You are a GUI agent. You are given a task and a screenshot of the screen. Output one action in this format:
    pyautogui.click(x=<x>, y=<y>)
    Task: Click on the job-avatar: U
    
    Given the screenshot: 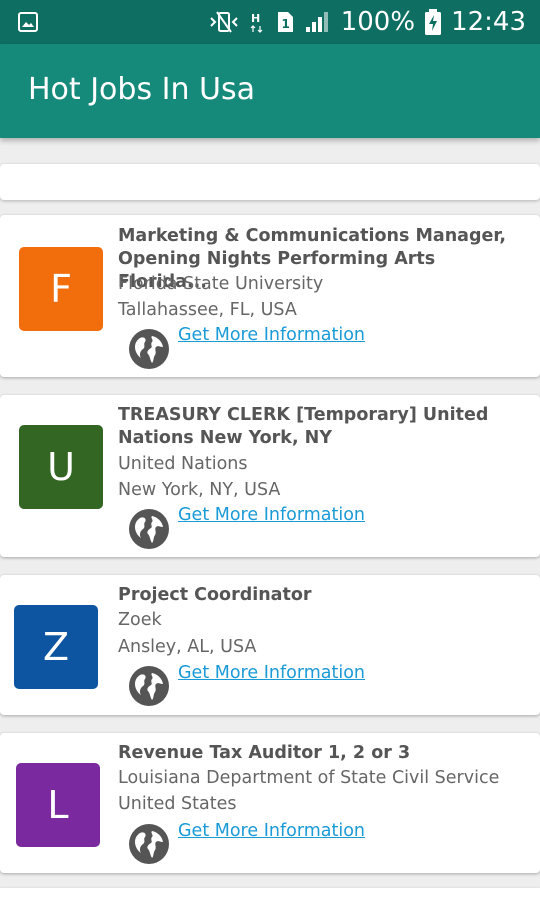 What is the action you would take?
    pyautogui.click(x=61, y=467)
    